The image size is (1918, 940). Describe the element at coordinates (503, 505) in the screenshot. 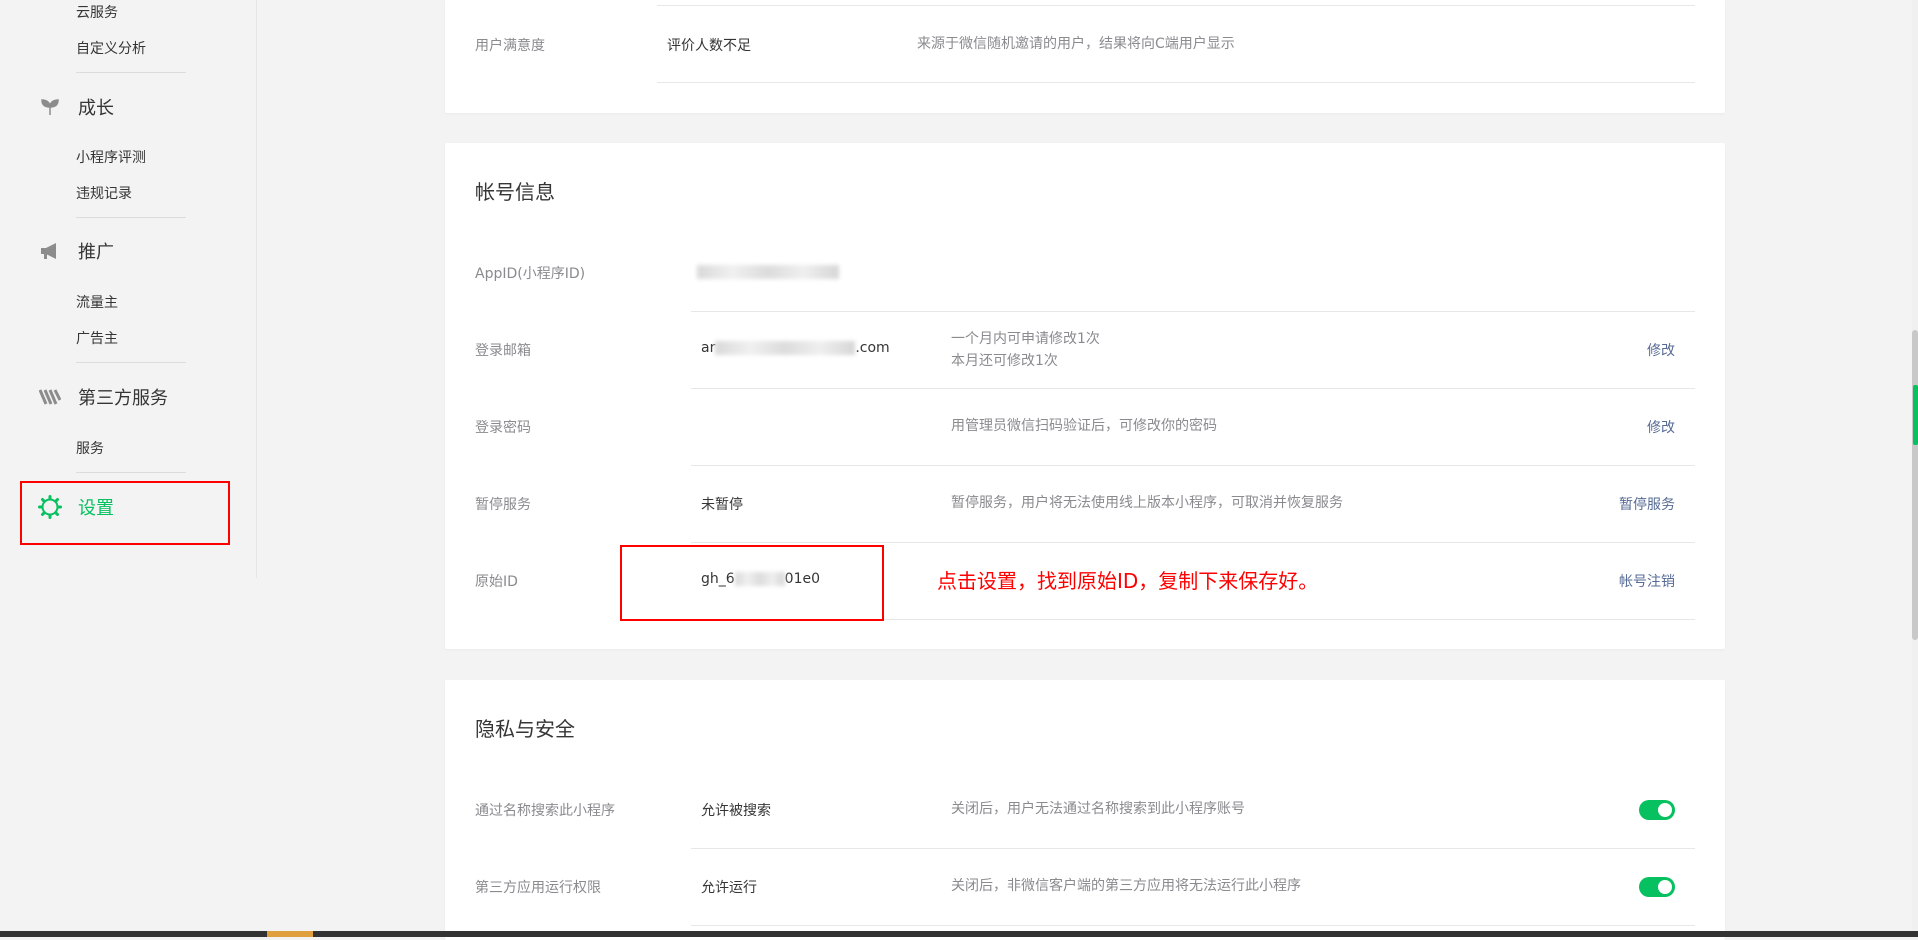

I see `pause-service-label: 暂停服务` at that location.